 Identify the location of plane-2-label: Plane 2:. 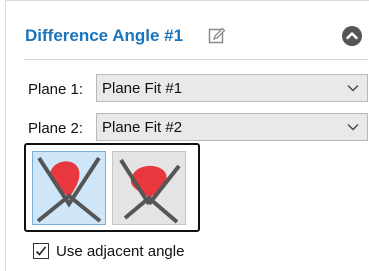
(56, 128).